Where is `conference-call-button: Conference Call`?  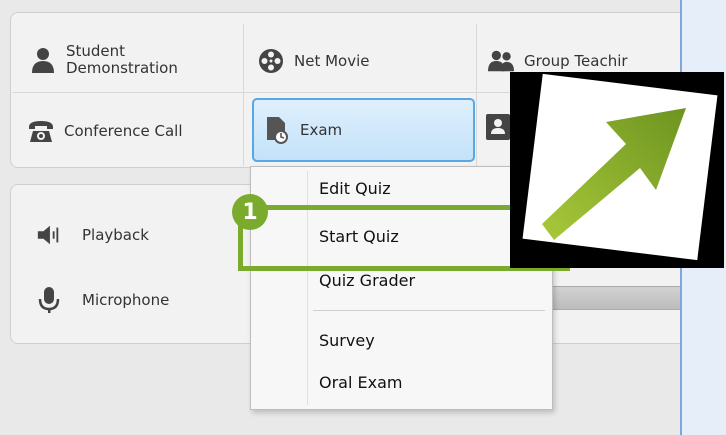 conference-call-button: Conference Call is located at coordinates (133, 131).